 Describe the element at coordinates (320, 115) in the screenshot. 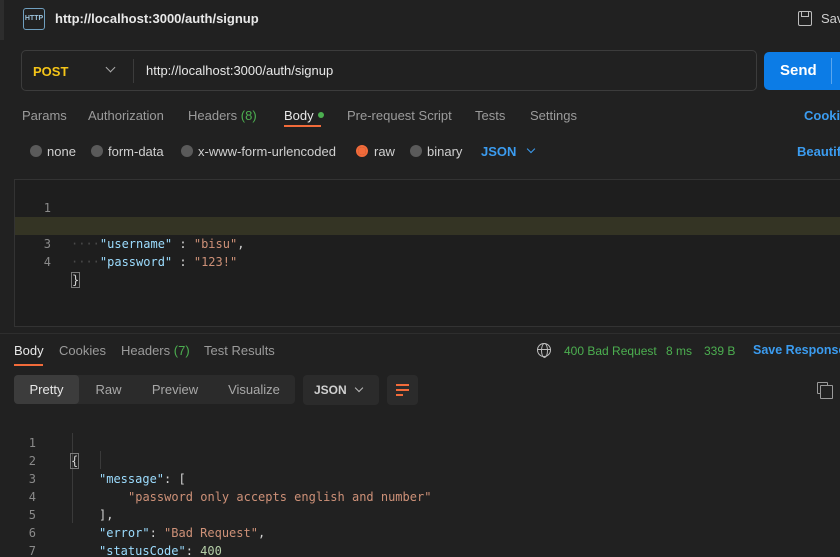

I see `body-modified-dot` at that location.